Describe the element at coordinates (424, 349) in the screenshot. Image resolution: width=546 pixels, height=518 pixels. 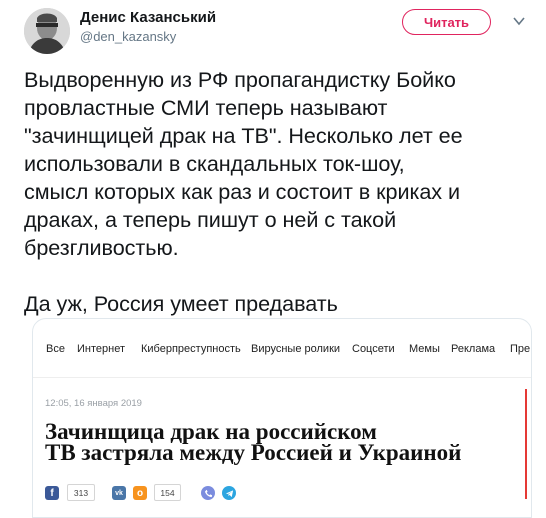
I see `nav-item: Мемы` at that location.